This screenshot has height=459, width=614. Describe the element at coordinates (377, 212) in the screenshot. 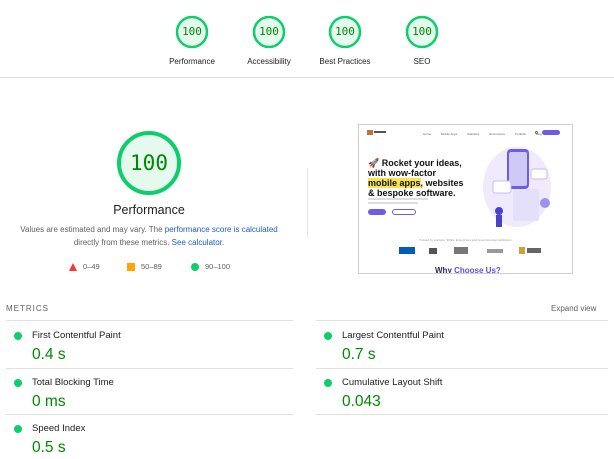

I see `screenshot-cta-primary` at that location.